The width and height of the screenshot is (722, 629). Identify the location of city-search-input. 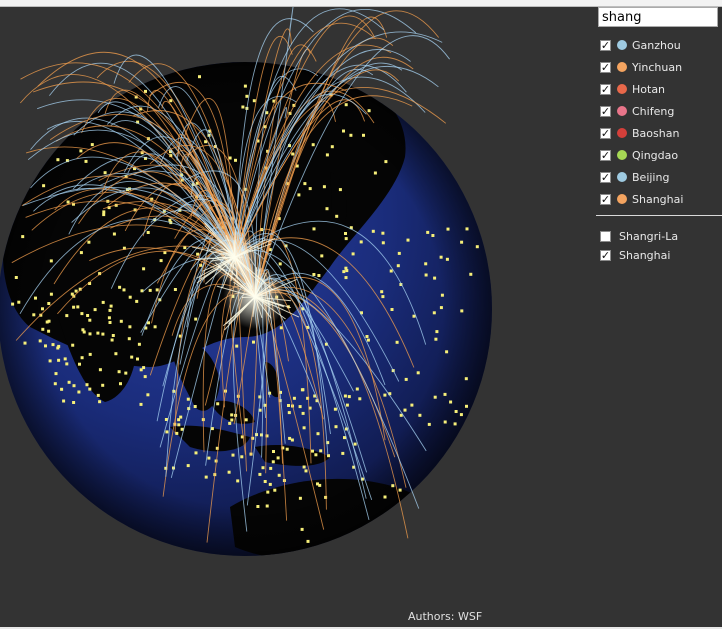
(658, 17).